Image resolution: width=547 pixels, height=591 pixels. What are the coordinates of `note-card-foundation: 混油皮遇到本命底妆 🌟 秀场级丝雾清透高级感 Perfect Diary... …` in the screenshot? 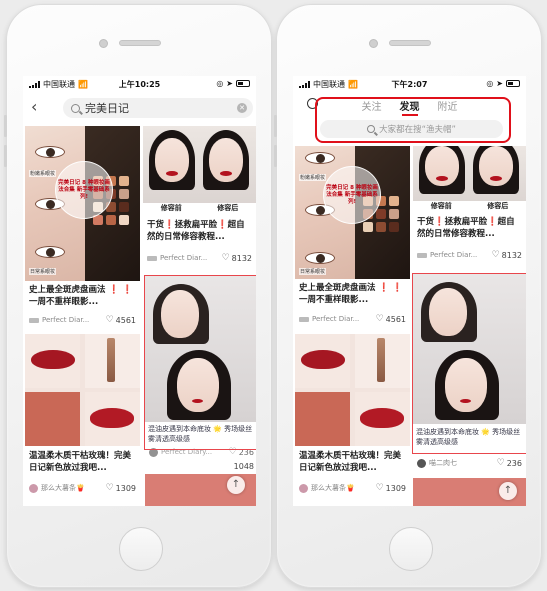 It's located at (200, 367).